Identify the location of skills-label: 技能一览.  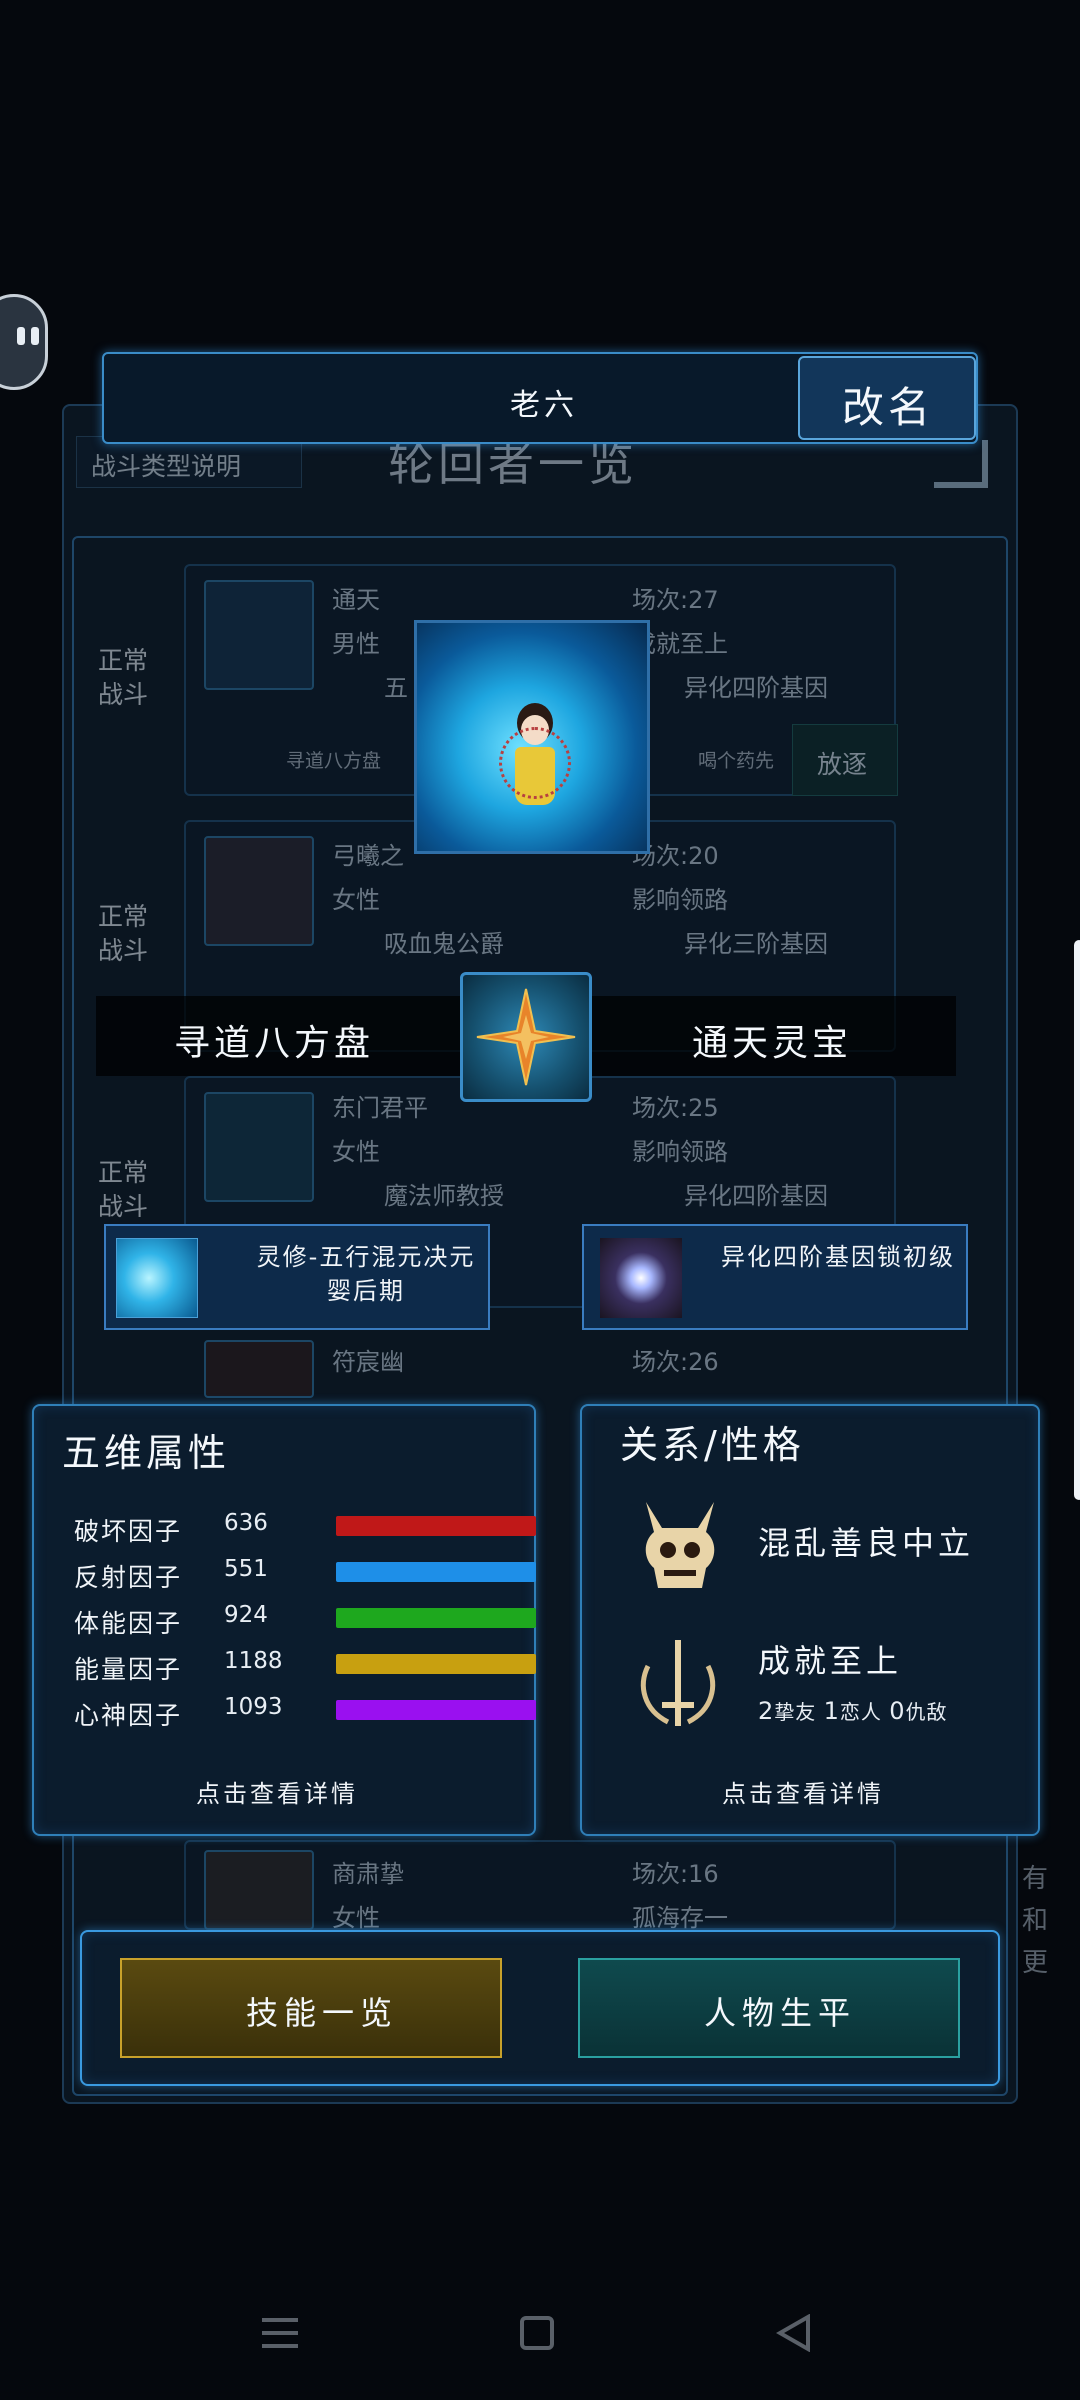
(322, 2013).